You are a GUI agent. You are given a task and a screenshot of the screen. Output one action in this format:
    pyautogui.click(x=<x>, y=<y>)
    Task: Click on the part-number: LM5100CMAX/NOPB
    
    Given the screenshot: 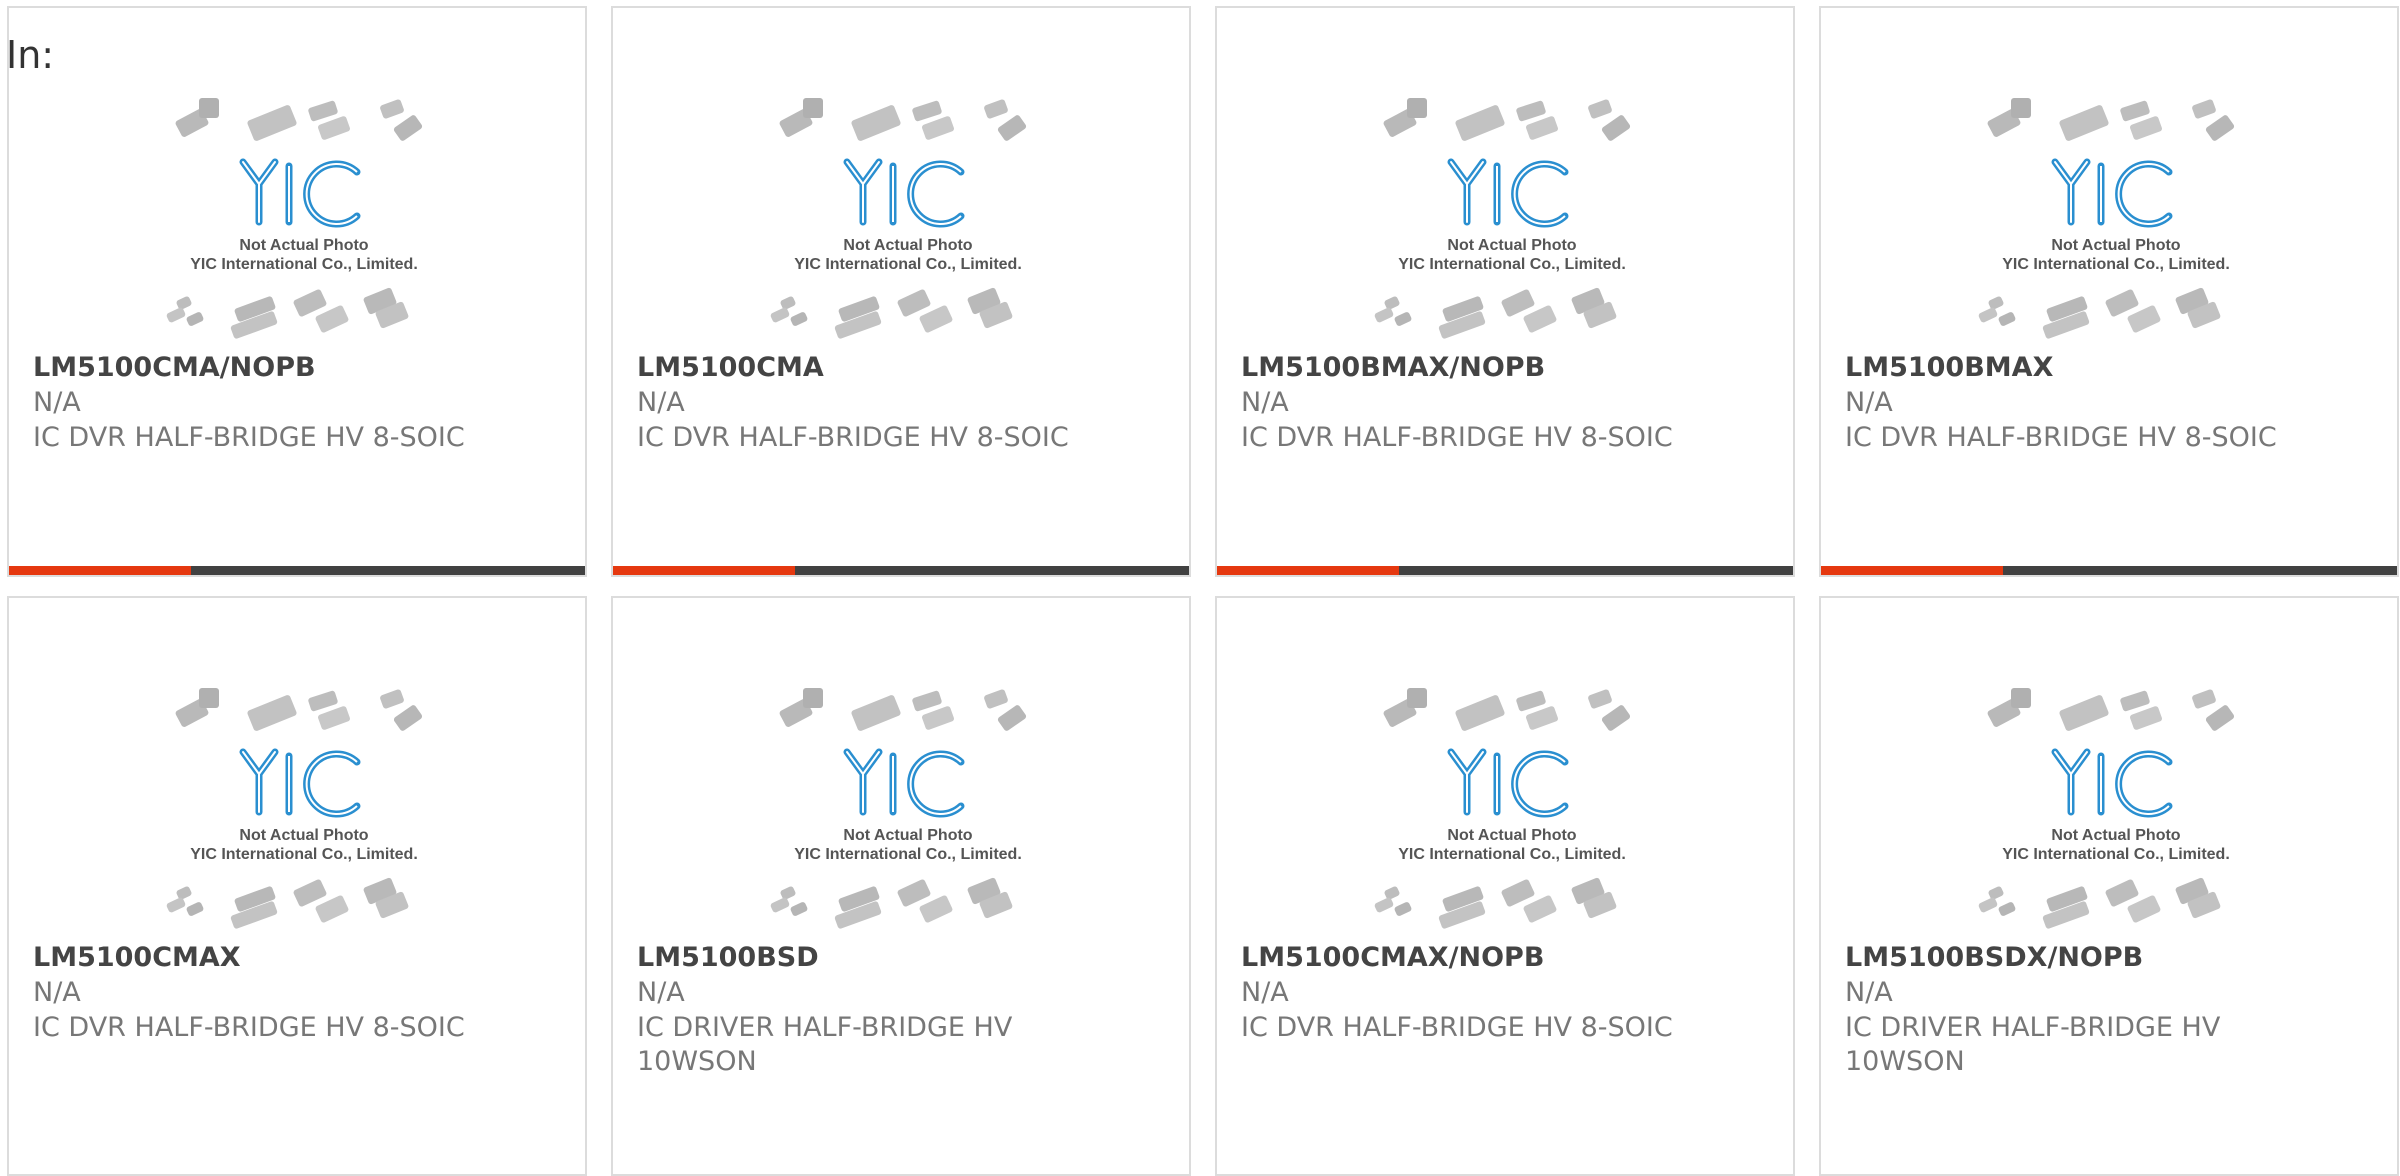 What is the action you would take?
    pyautogui.click(x=1392, y=957)
    